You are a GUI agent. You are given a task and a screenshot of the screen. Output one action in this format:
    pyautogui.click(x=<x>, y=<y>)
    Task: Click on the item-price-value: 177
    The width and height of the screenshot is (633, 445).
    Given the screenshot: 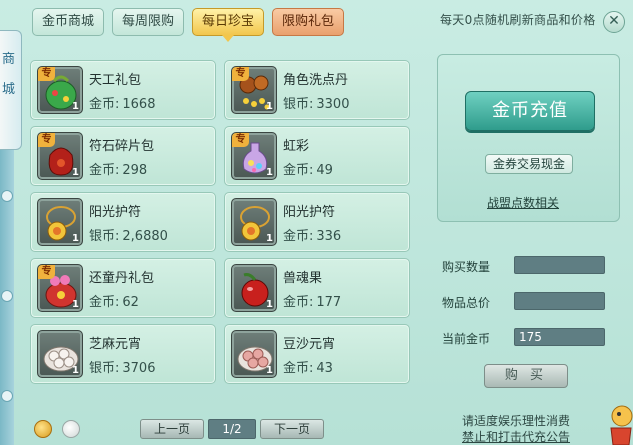 What is the action you would take?
    pyautogui.click(x=329, y=302)
    